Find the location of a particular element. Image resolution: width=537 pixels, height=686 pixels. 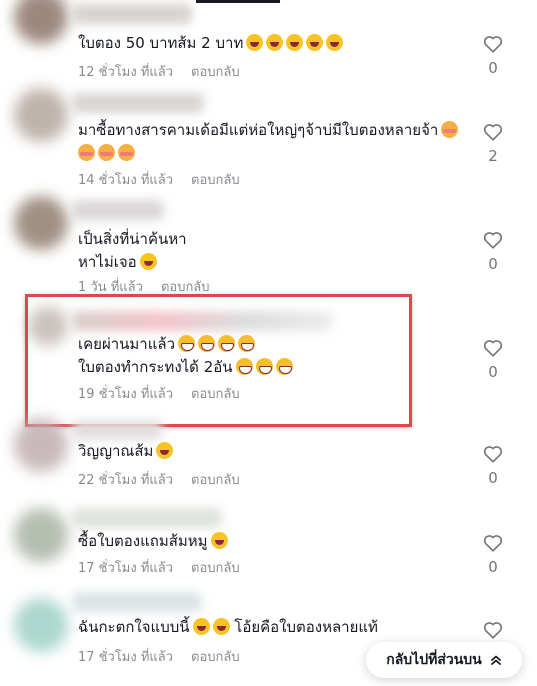

active-tab-indicator is located at coordinates (238, 1).